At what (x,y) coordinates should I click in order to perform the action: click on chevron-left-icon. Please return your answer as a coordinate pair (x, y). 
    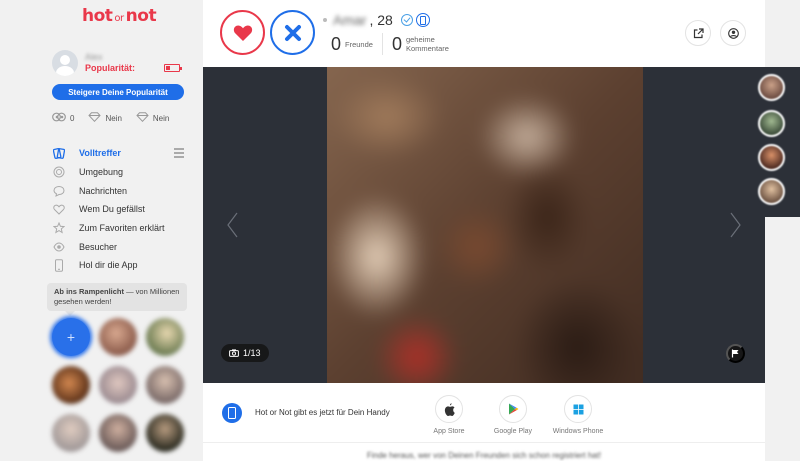
    Looking at the image, I should click on (232, 225).